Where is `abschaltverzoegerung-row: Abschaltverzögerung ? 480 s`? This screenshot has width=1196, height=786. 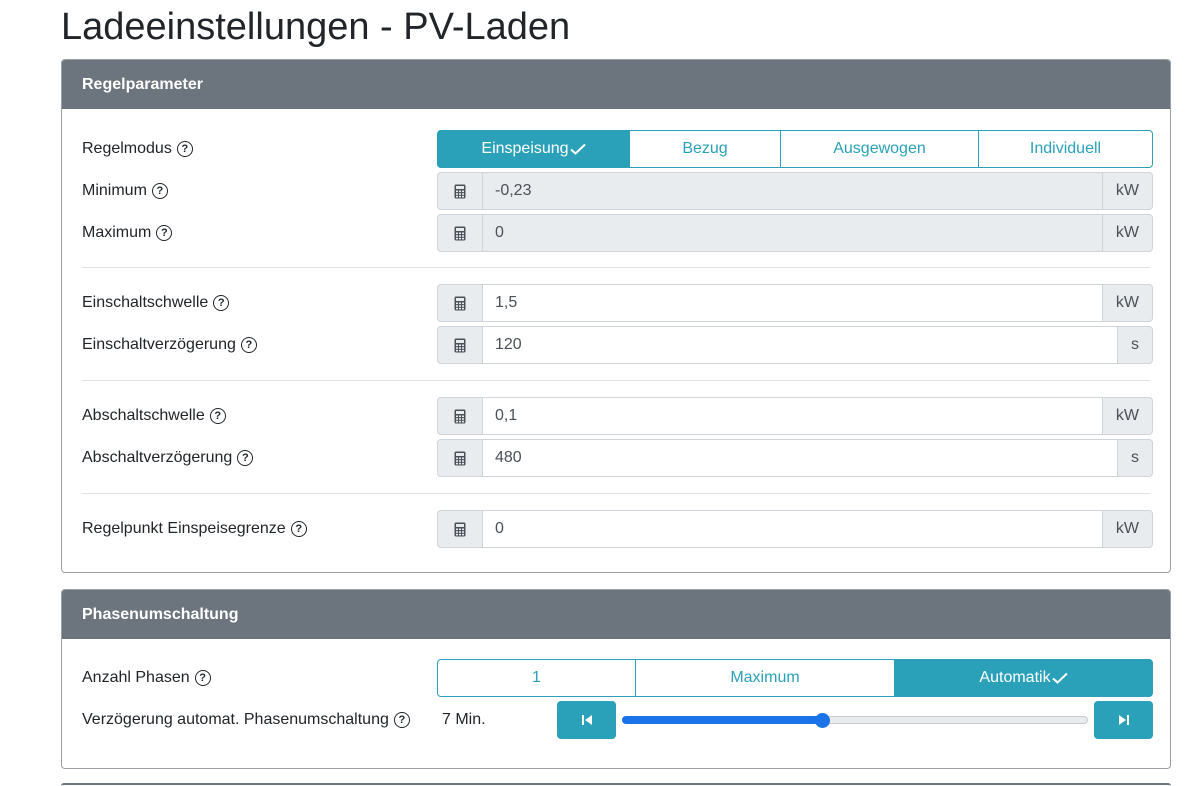 abschaltverzoegerung-row: Abschaltverzögerung ? 480 s is located at coordinates (617, 458).